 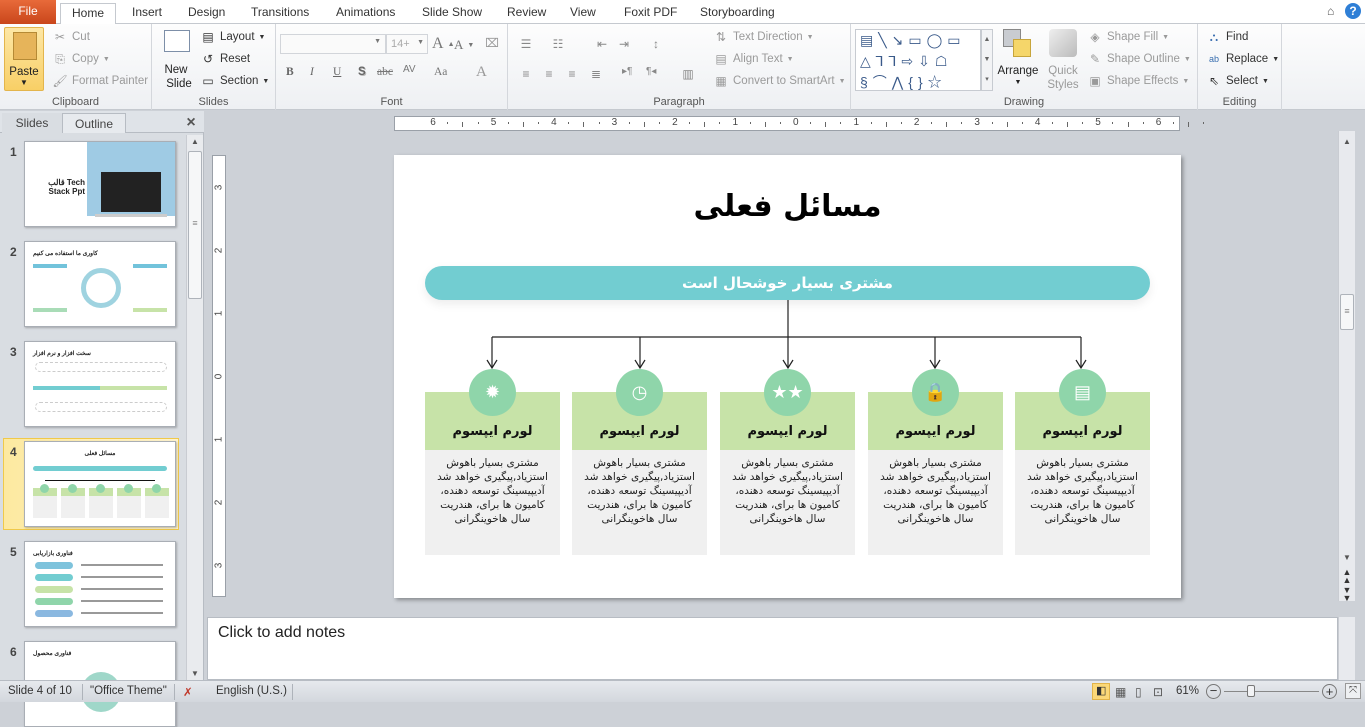 I want to click on reset-button: ↺ Reset, so click(x=225, y=59).